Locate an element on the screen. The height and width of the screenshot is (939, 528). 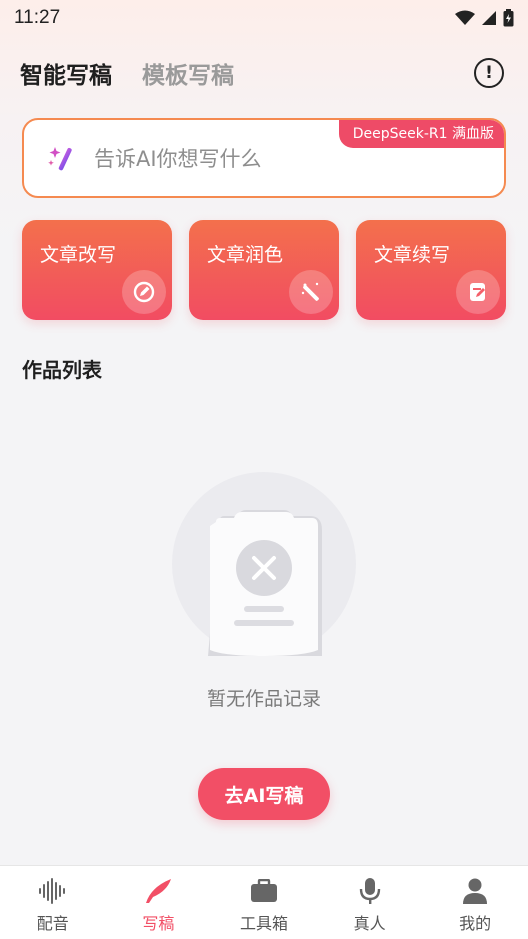
nav-label-human: 真人 is located at coordinates (369, 923).